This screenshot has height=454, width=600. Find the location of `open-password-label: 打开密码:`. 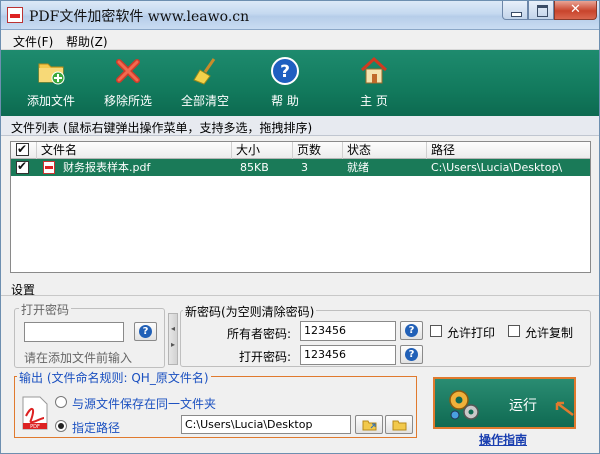

open-password-label: 打开密码: is located at coordinates (265, 357).